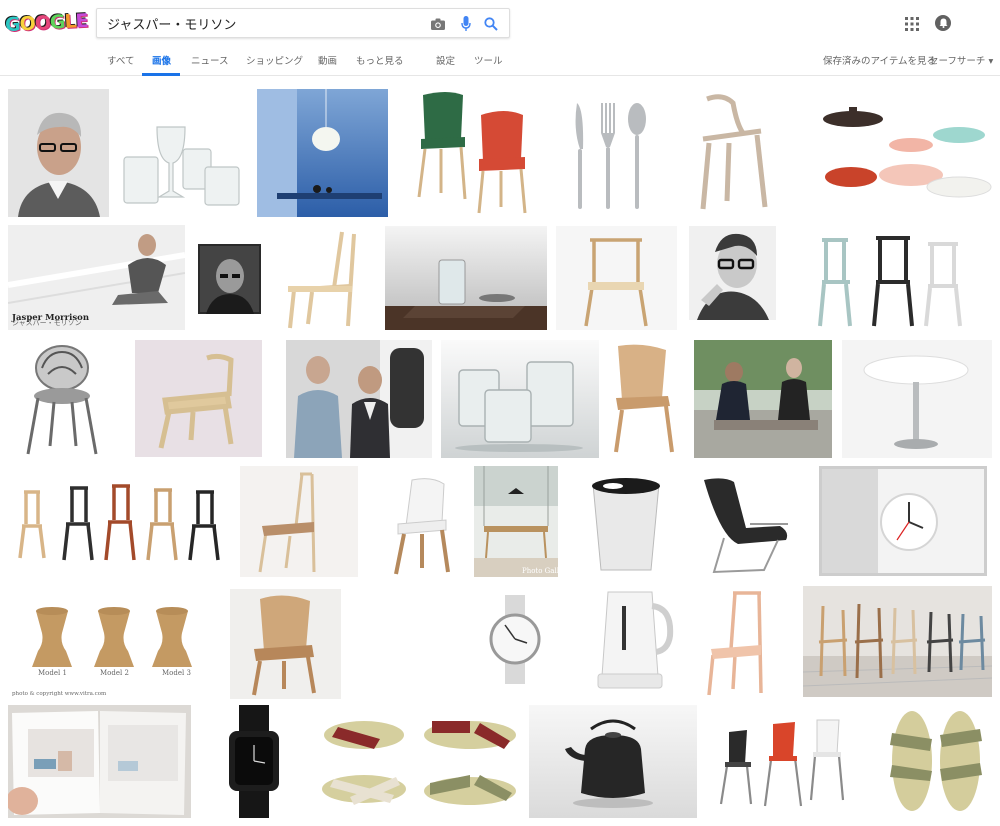 The height and width of the screenshot is (826, 1000). What do you see at coordinates (445, 60) in the screenshot?
I see `tab-settings: 設定` at bounding box center [445, 60].